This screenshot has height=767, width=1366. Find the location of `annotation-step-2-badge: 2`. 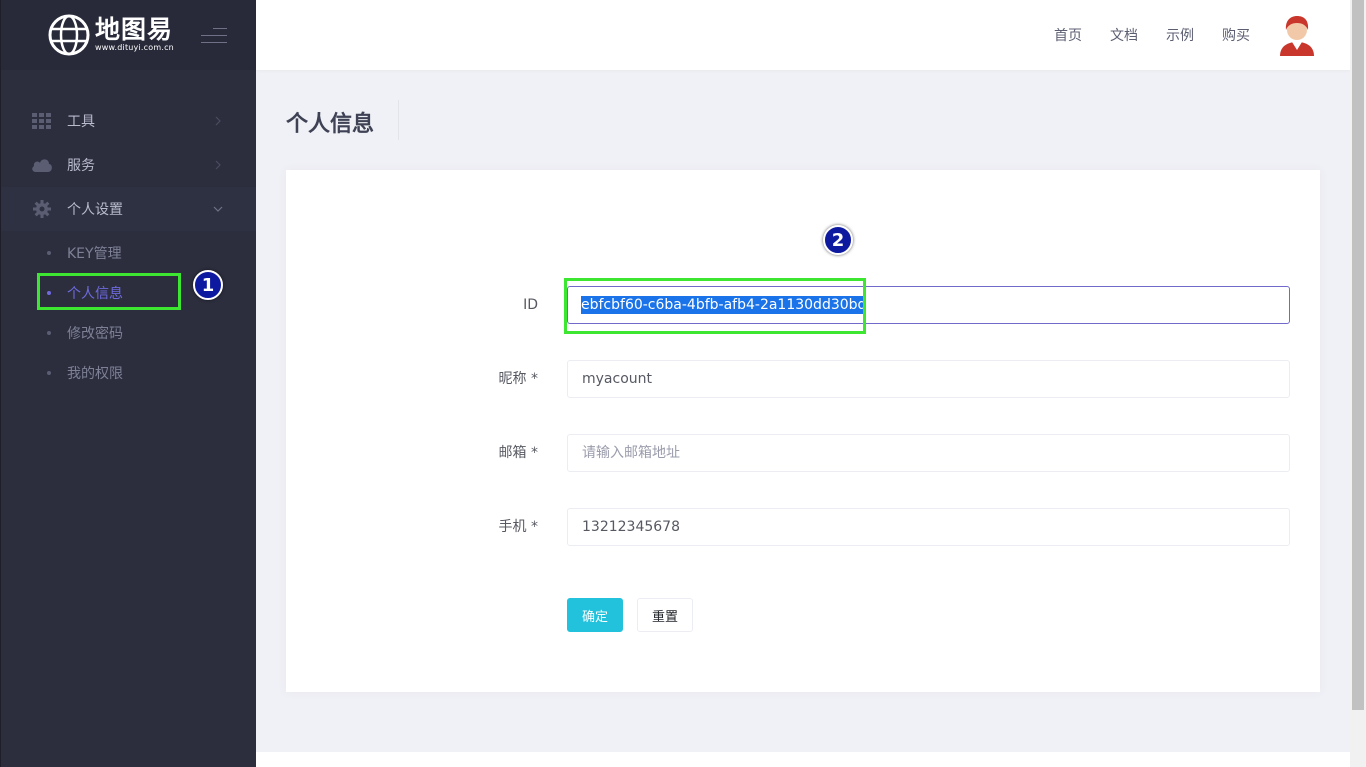

annotation-step-2-badge: 2 is located at coordinates (838, 240).